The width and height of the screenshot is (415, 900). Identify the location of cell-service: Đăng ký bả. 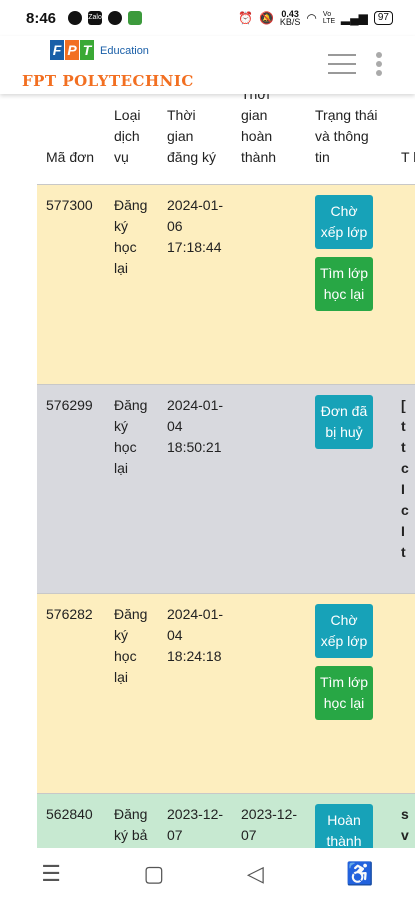
(131, 820).